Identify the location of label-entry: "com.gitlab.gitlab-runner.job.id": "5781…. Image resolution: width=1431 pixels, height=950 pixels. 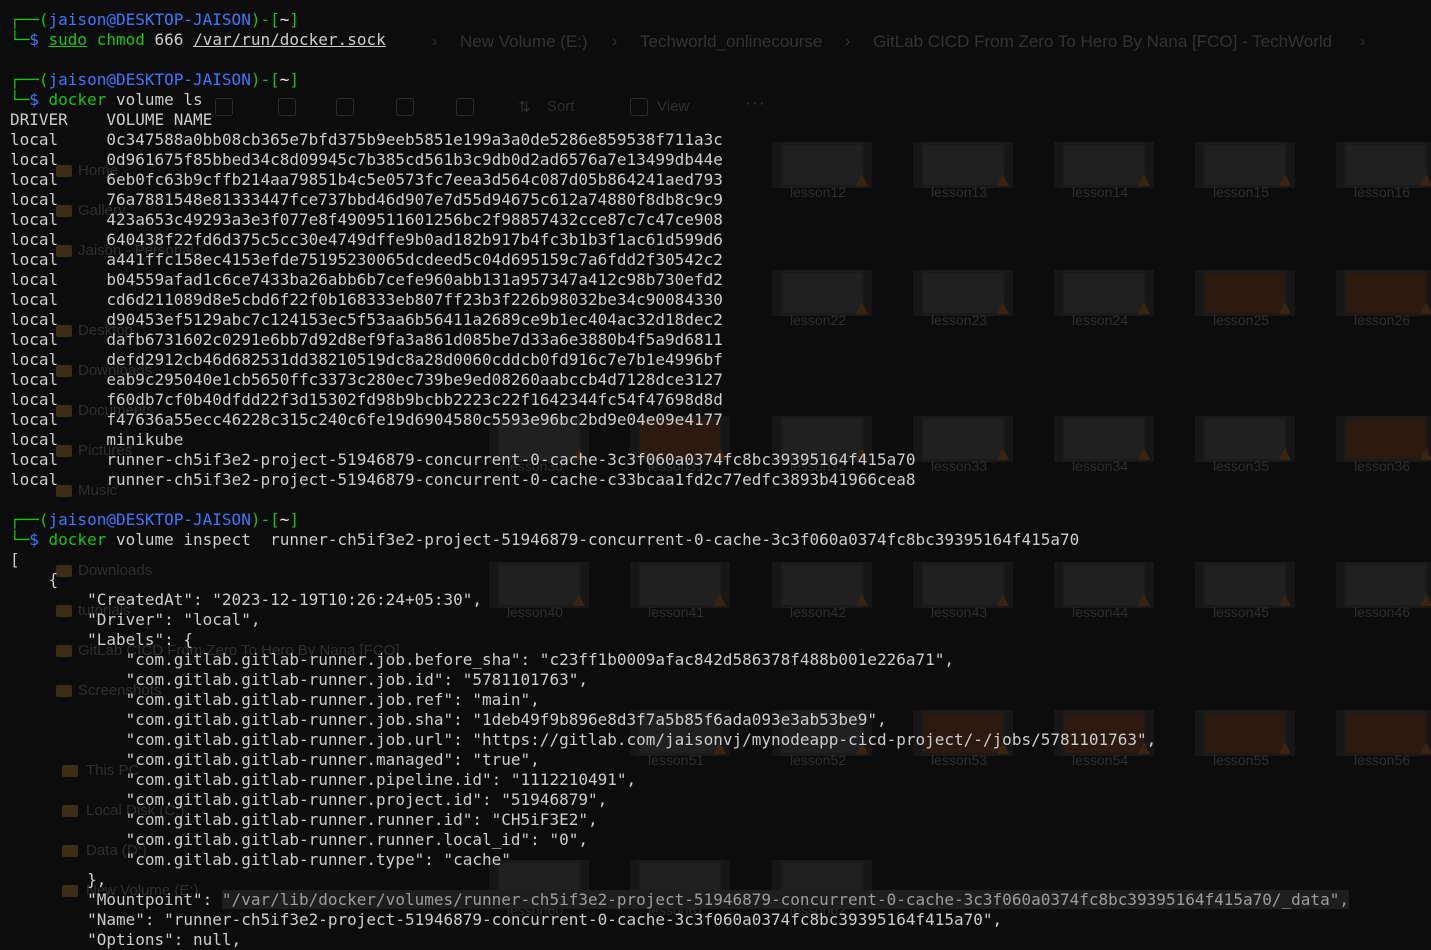
(299, 679).